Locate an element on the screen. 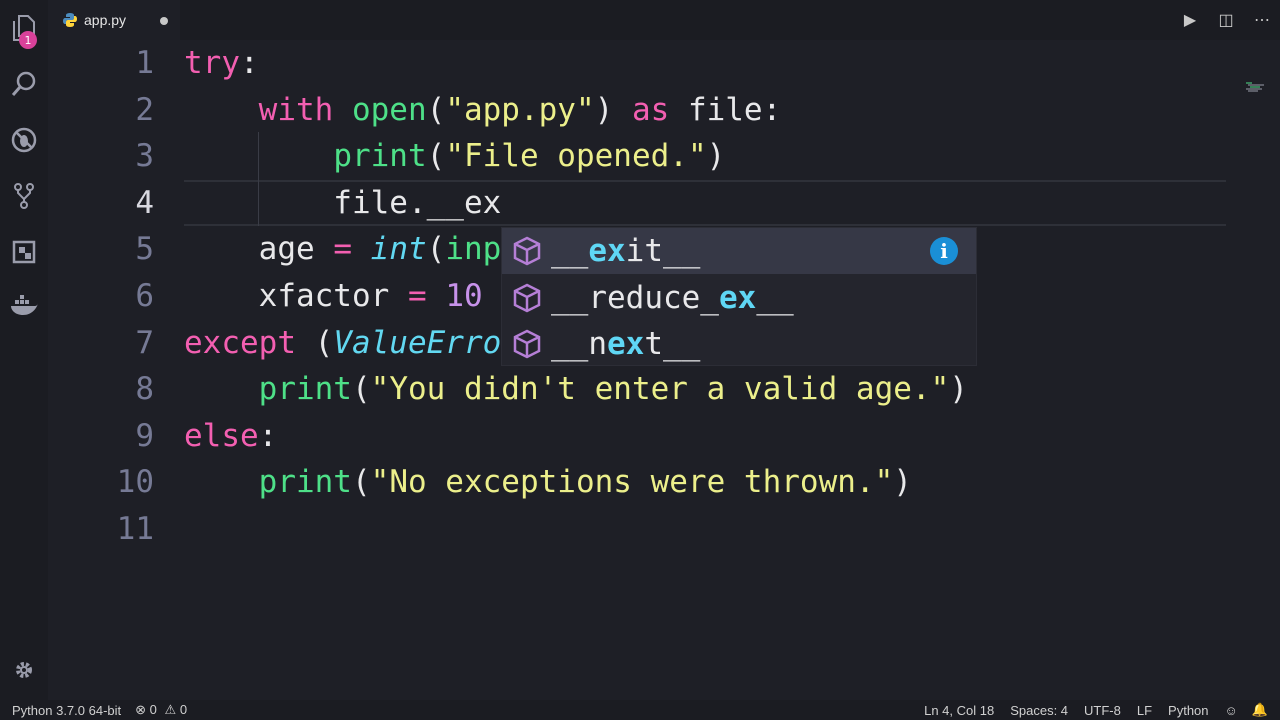  gear-icon is located at coordinates (24, 670).